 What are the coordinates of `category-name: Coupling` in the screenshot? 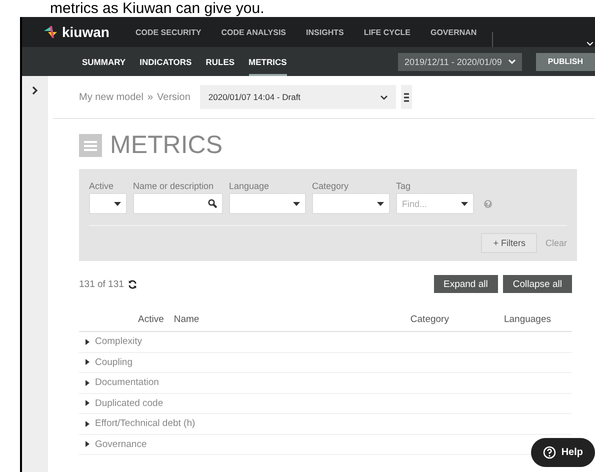 It's located at (113, 362).